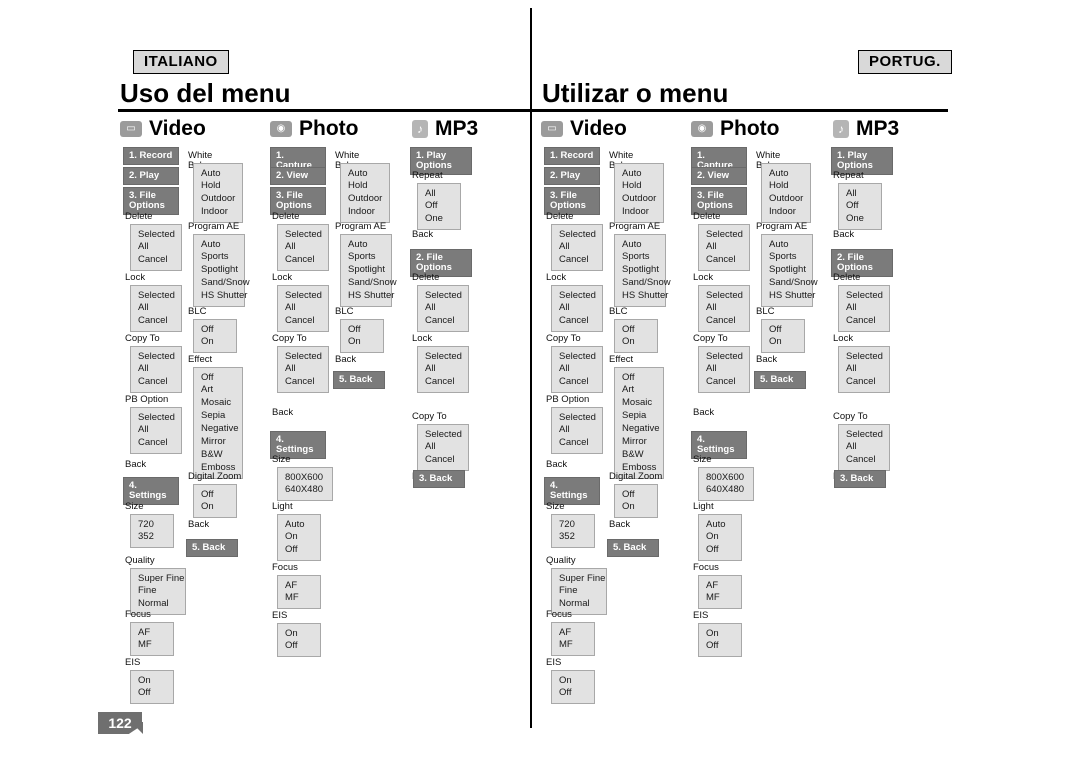  I want to click on option-group-size: 800X600 640X480, so click(305, 484).